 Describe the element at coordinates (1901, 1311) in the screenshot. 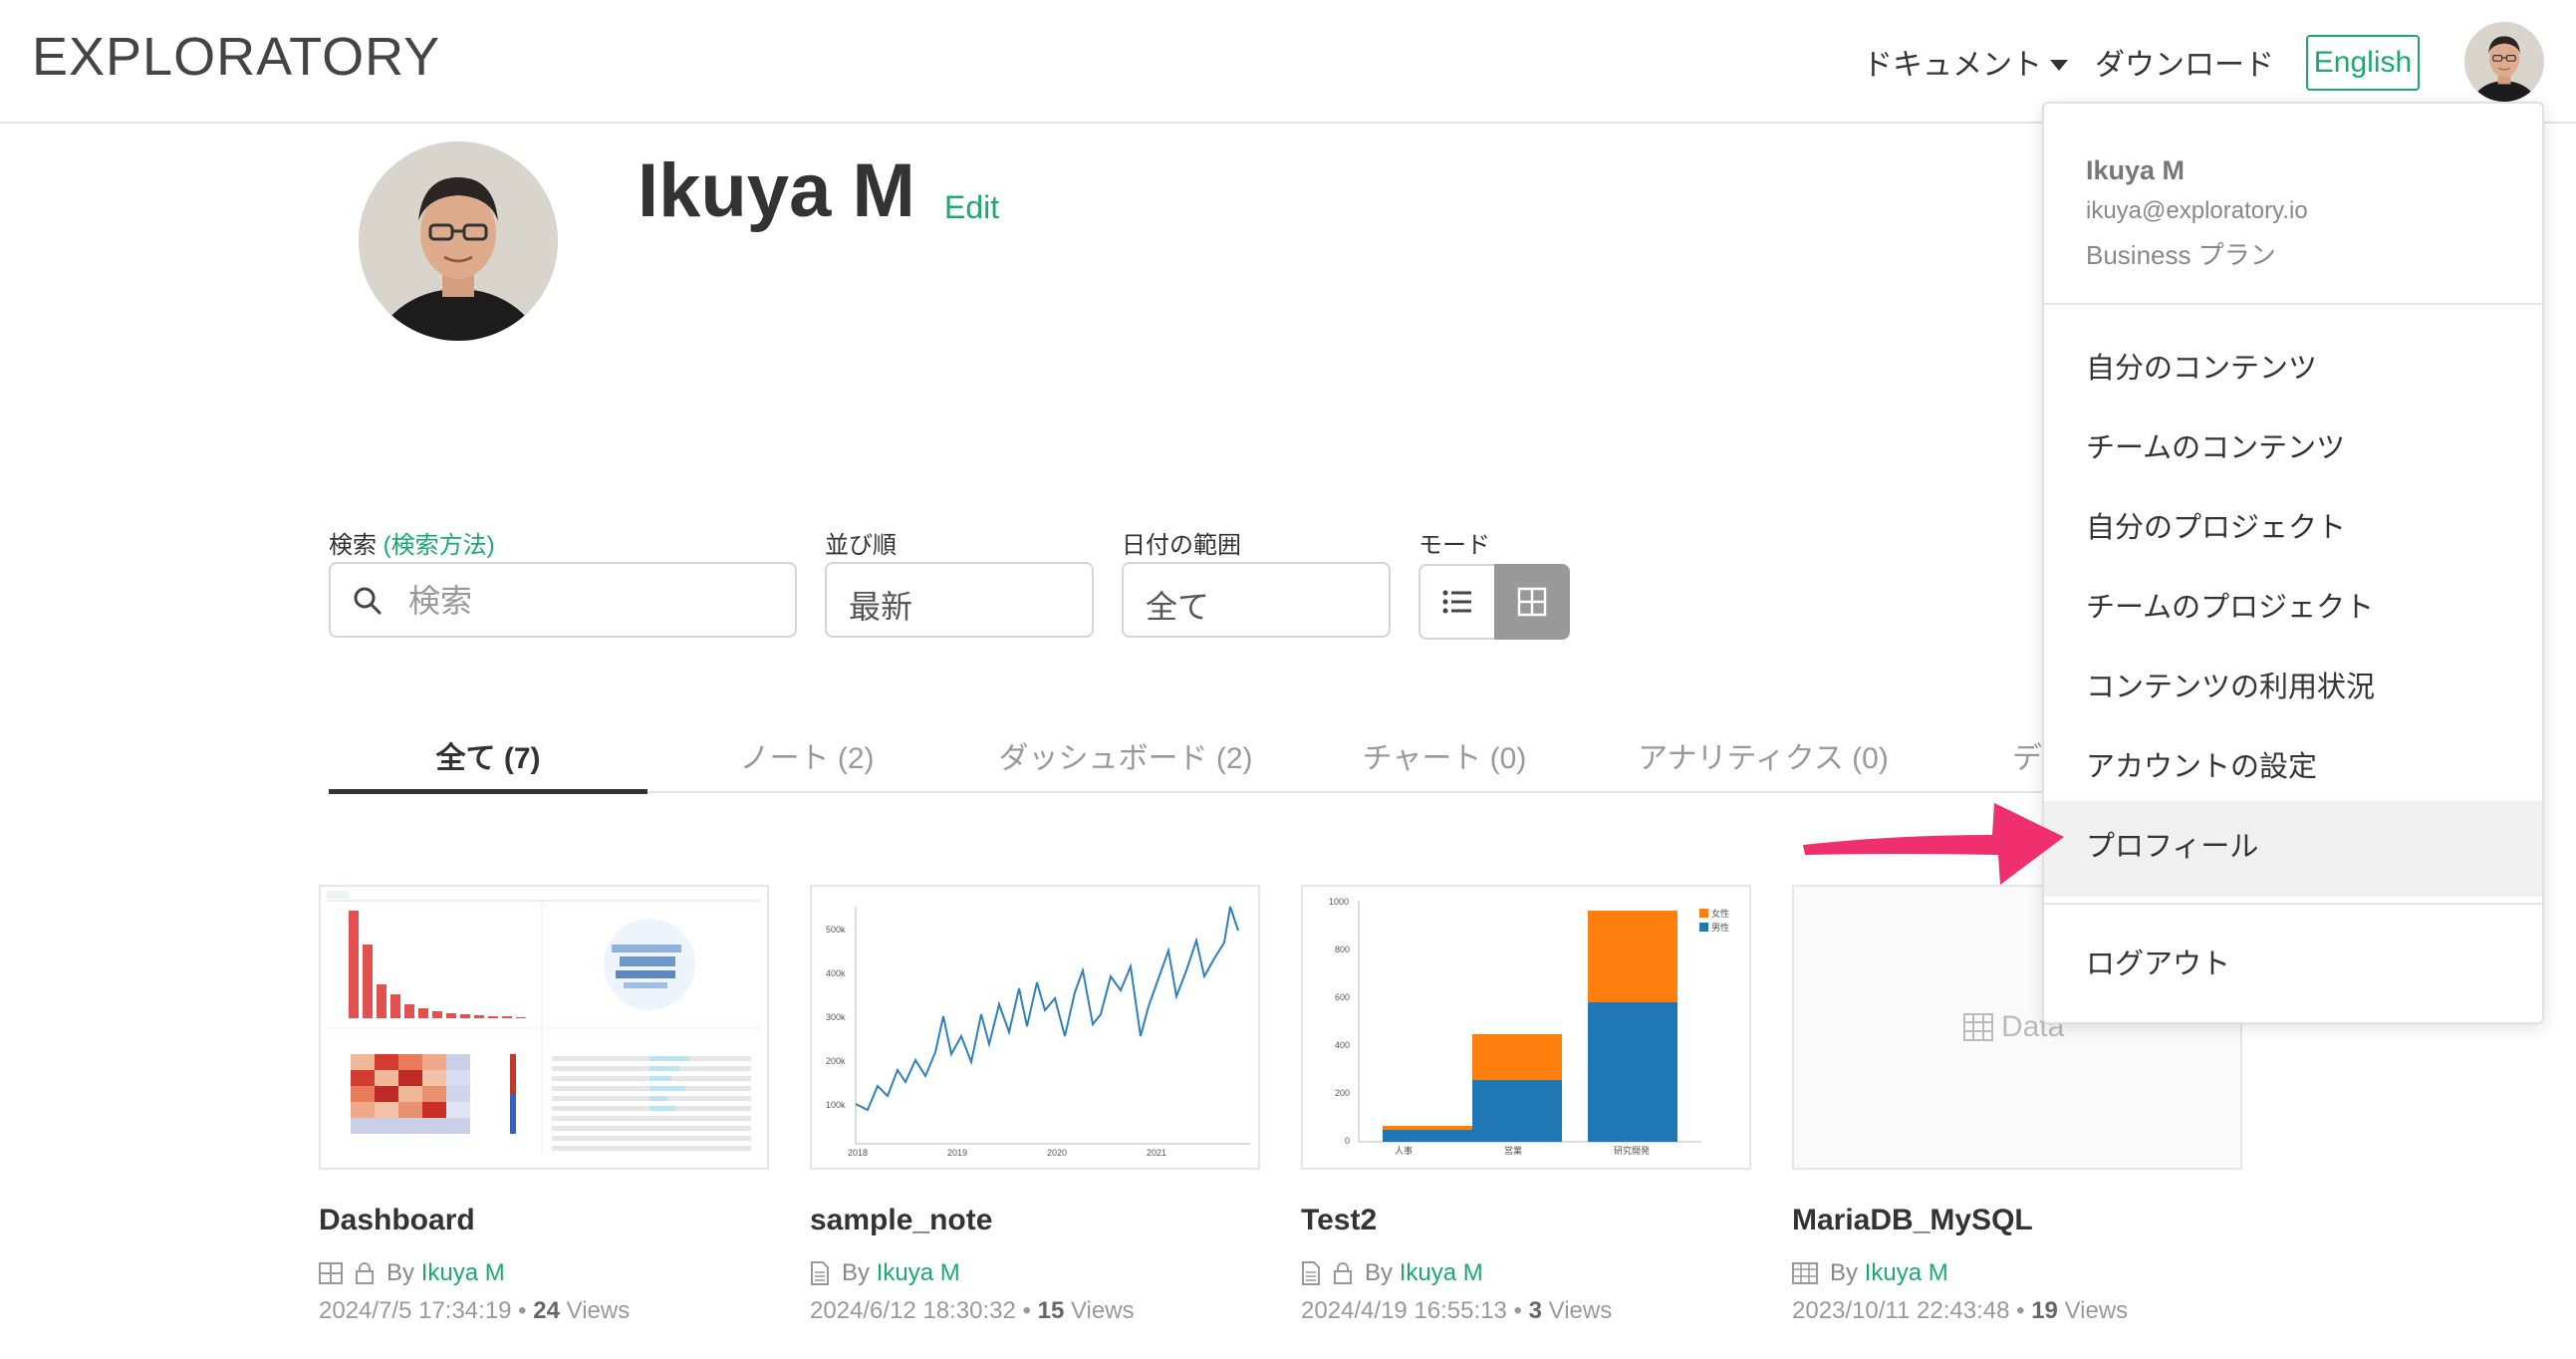

I see `card-date: 2023/10/11 22:43:48` at that location.